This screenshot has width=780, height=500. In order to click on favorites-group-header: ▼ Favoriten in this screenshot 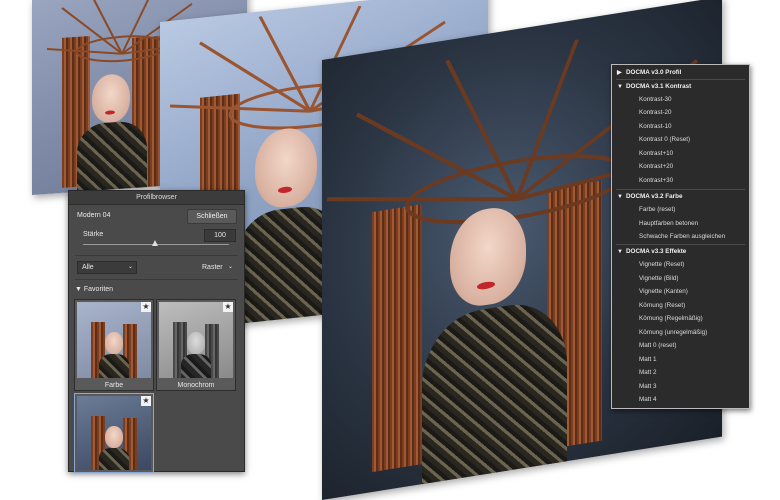, I will do `click(94, 289)`.